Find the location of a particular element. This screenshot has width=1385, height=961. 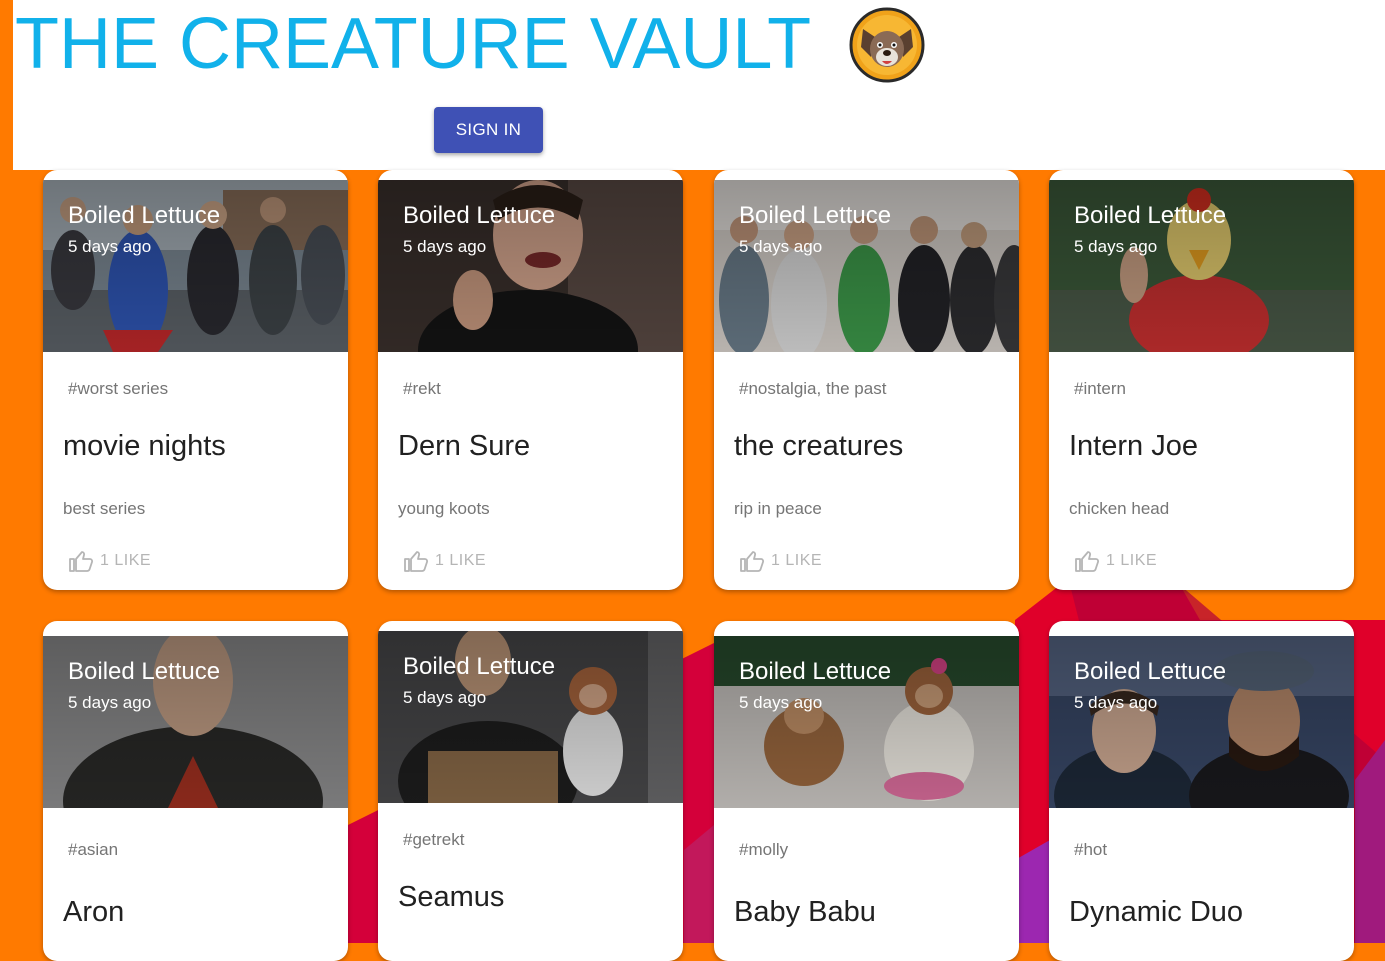

card-description: chicken head is located at coordinates (1119, 508).